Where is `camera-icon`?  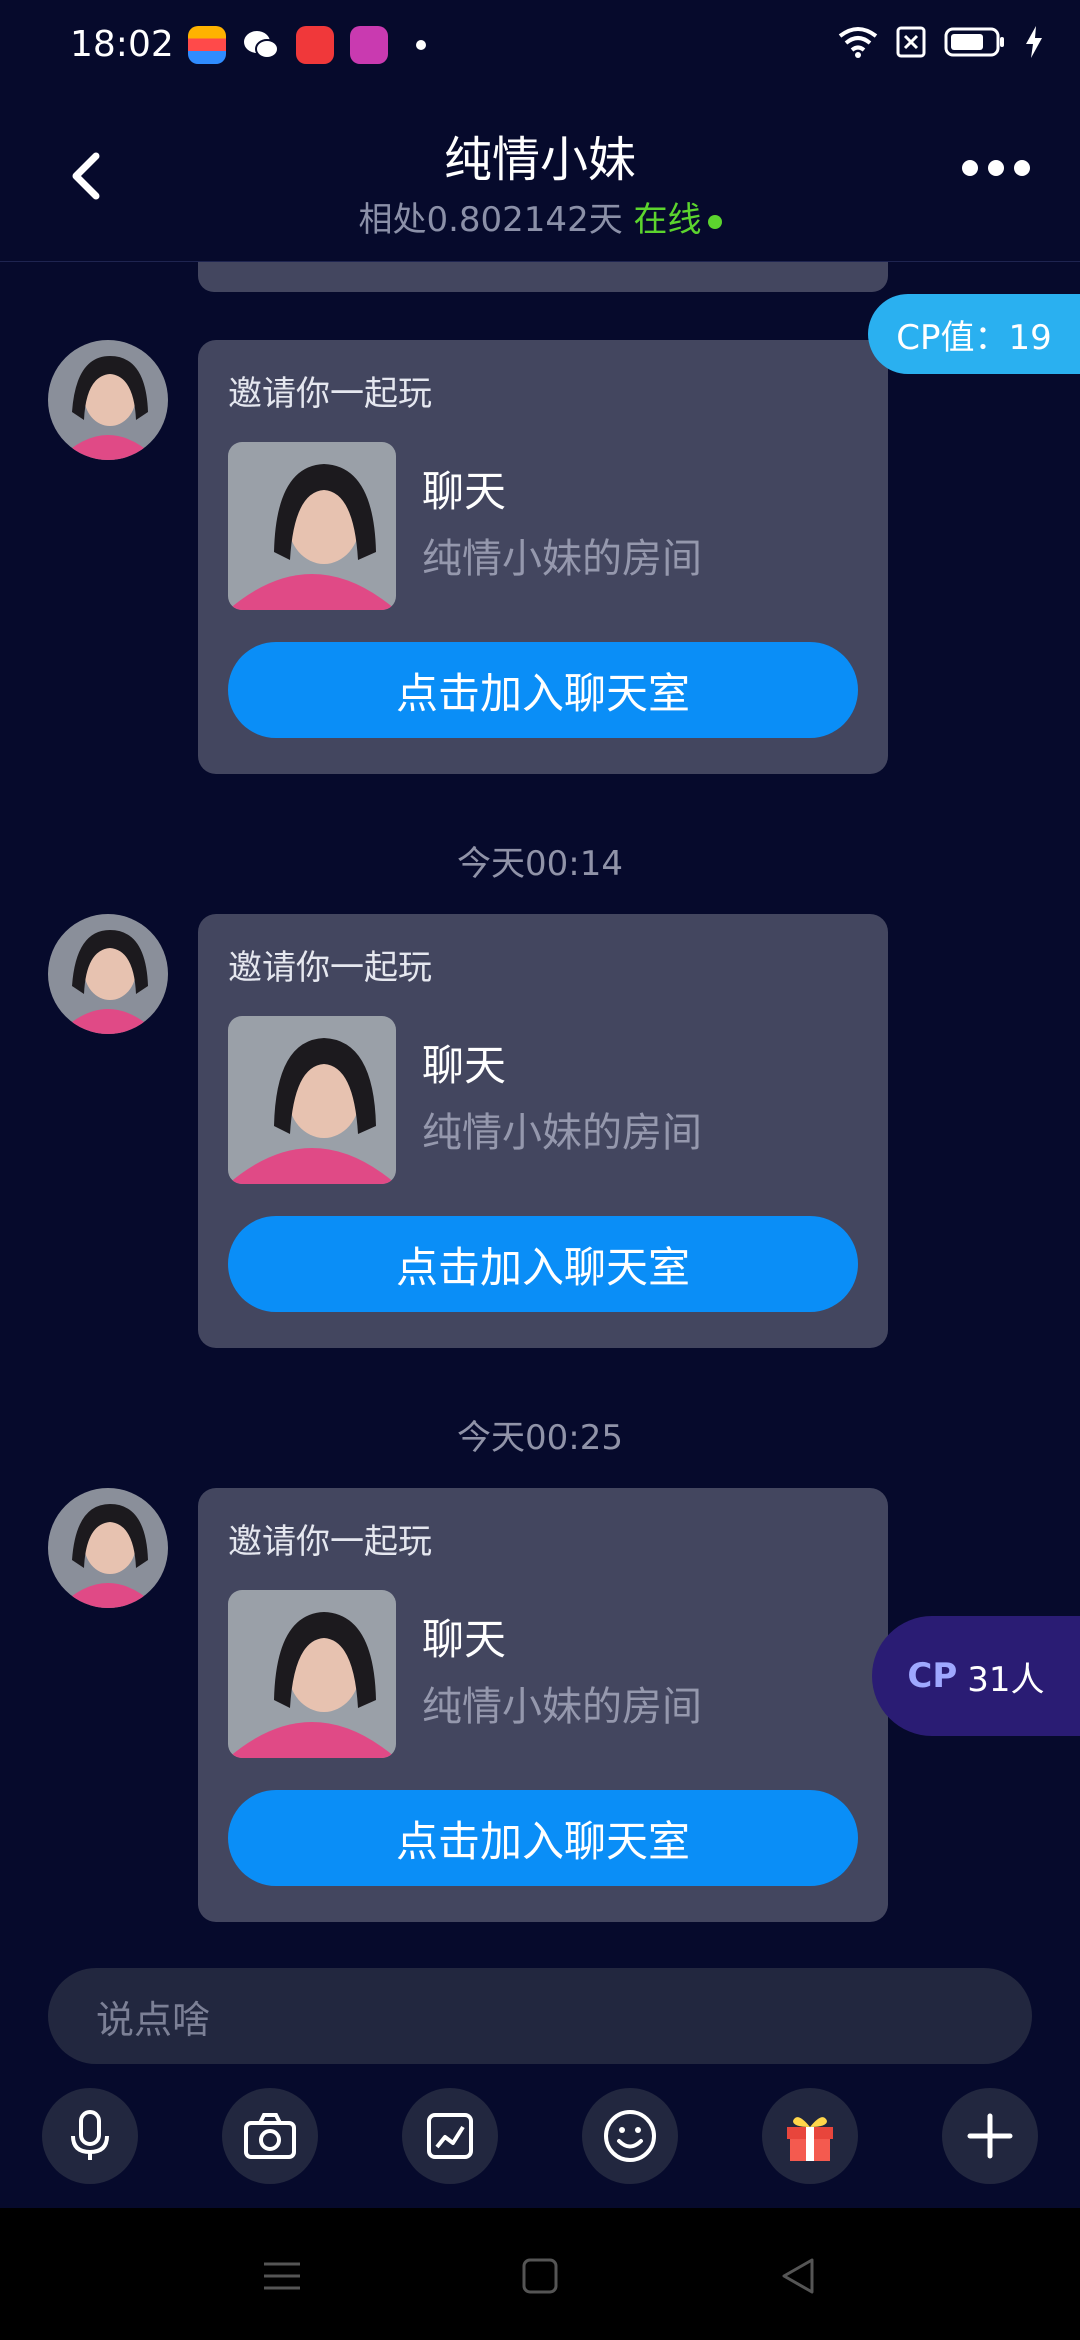 camera-icon is located at coordinates (270, 2136).